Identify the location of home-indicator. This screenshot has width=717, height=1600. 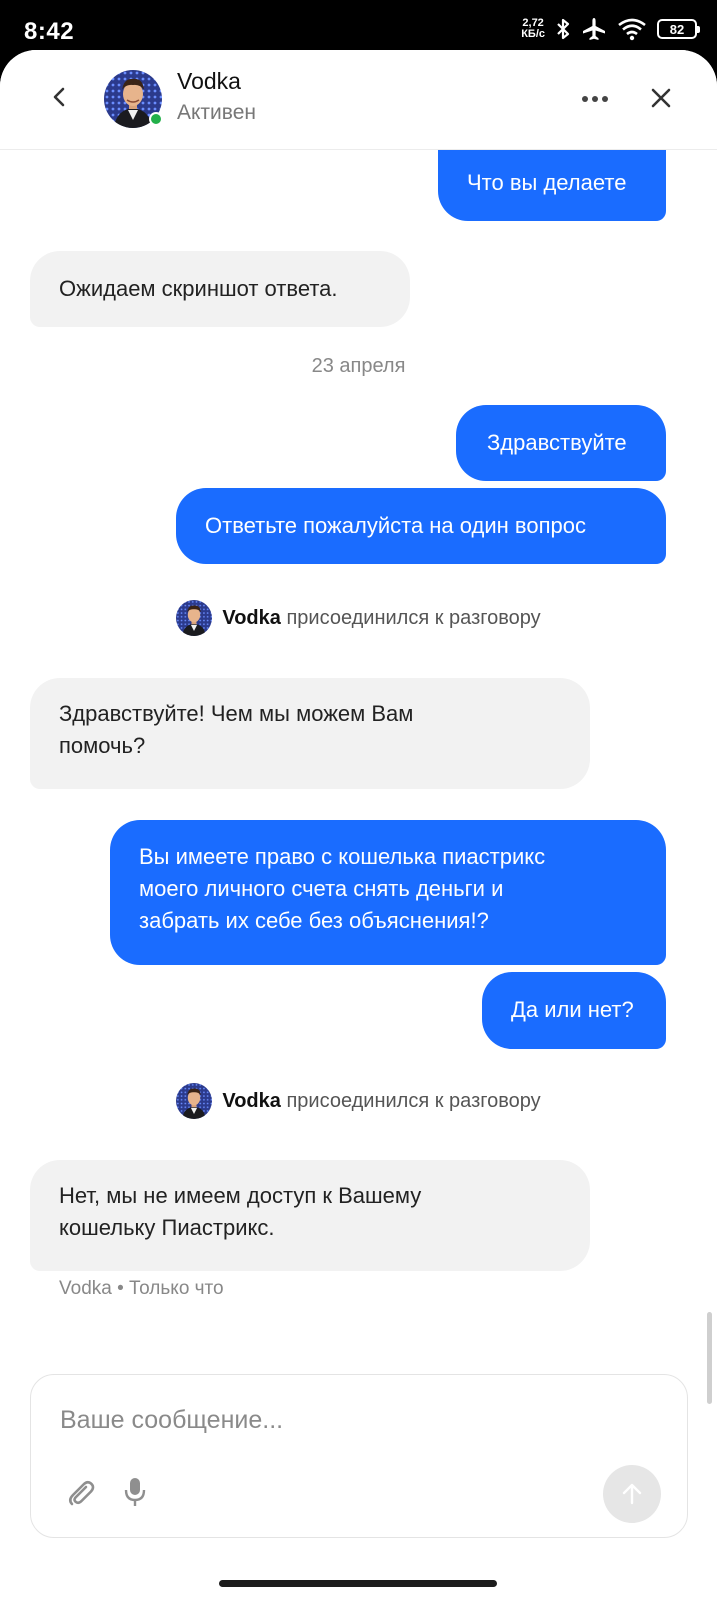
(358, 1583).